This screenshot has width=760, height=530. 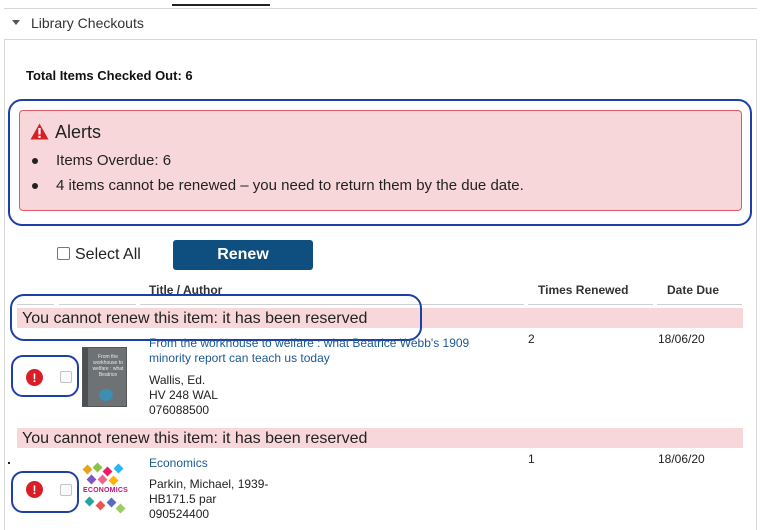 What do you see at coordinates (87, 23) in the screenshot?
I see `panel-title: Library Checkouts` at bounding box center [87, 23].